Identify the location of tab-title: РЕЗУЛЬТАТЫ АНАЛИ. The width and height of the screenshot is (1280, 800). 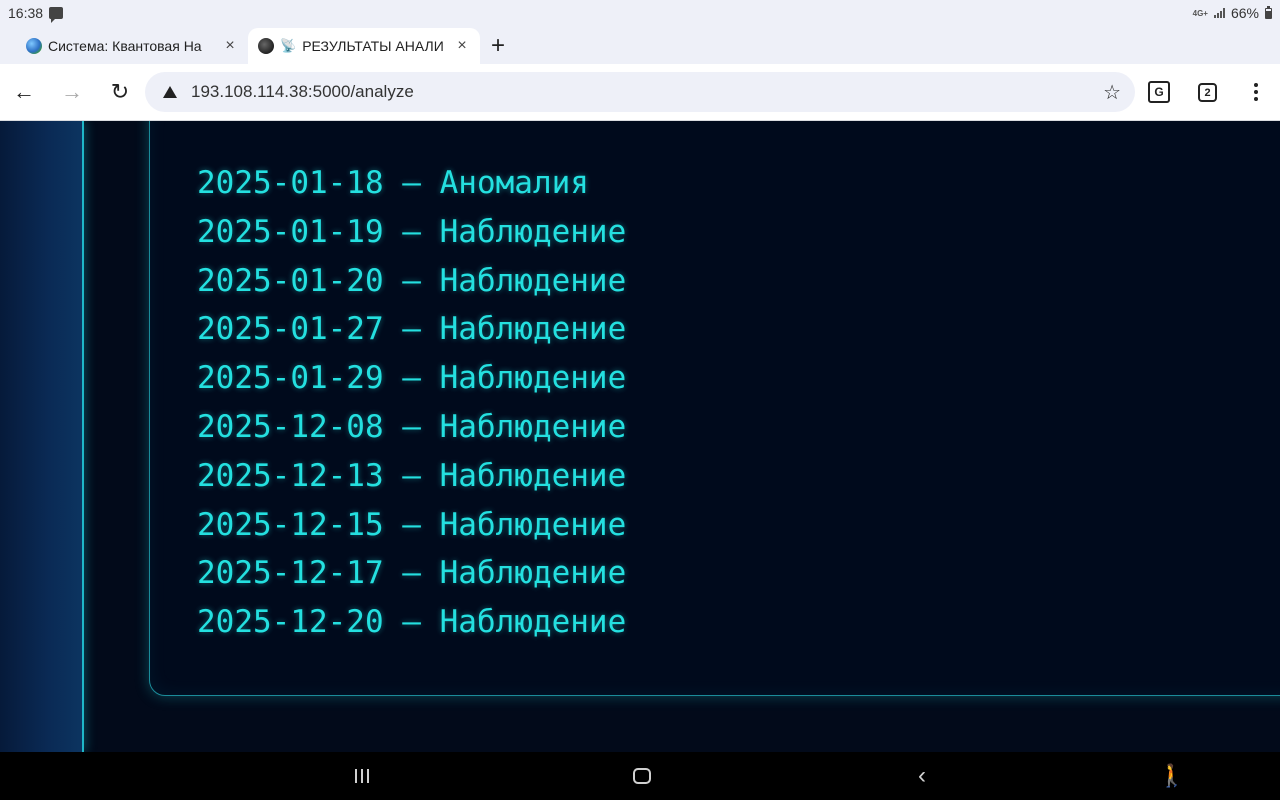
(373, 46).